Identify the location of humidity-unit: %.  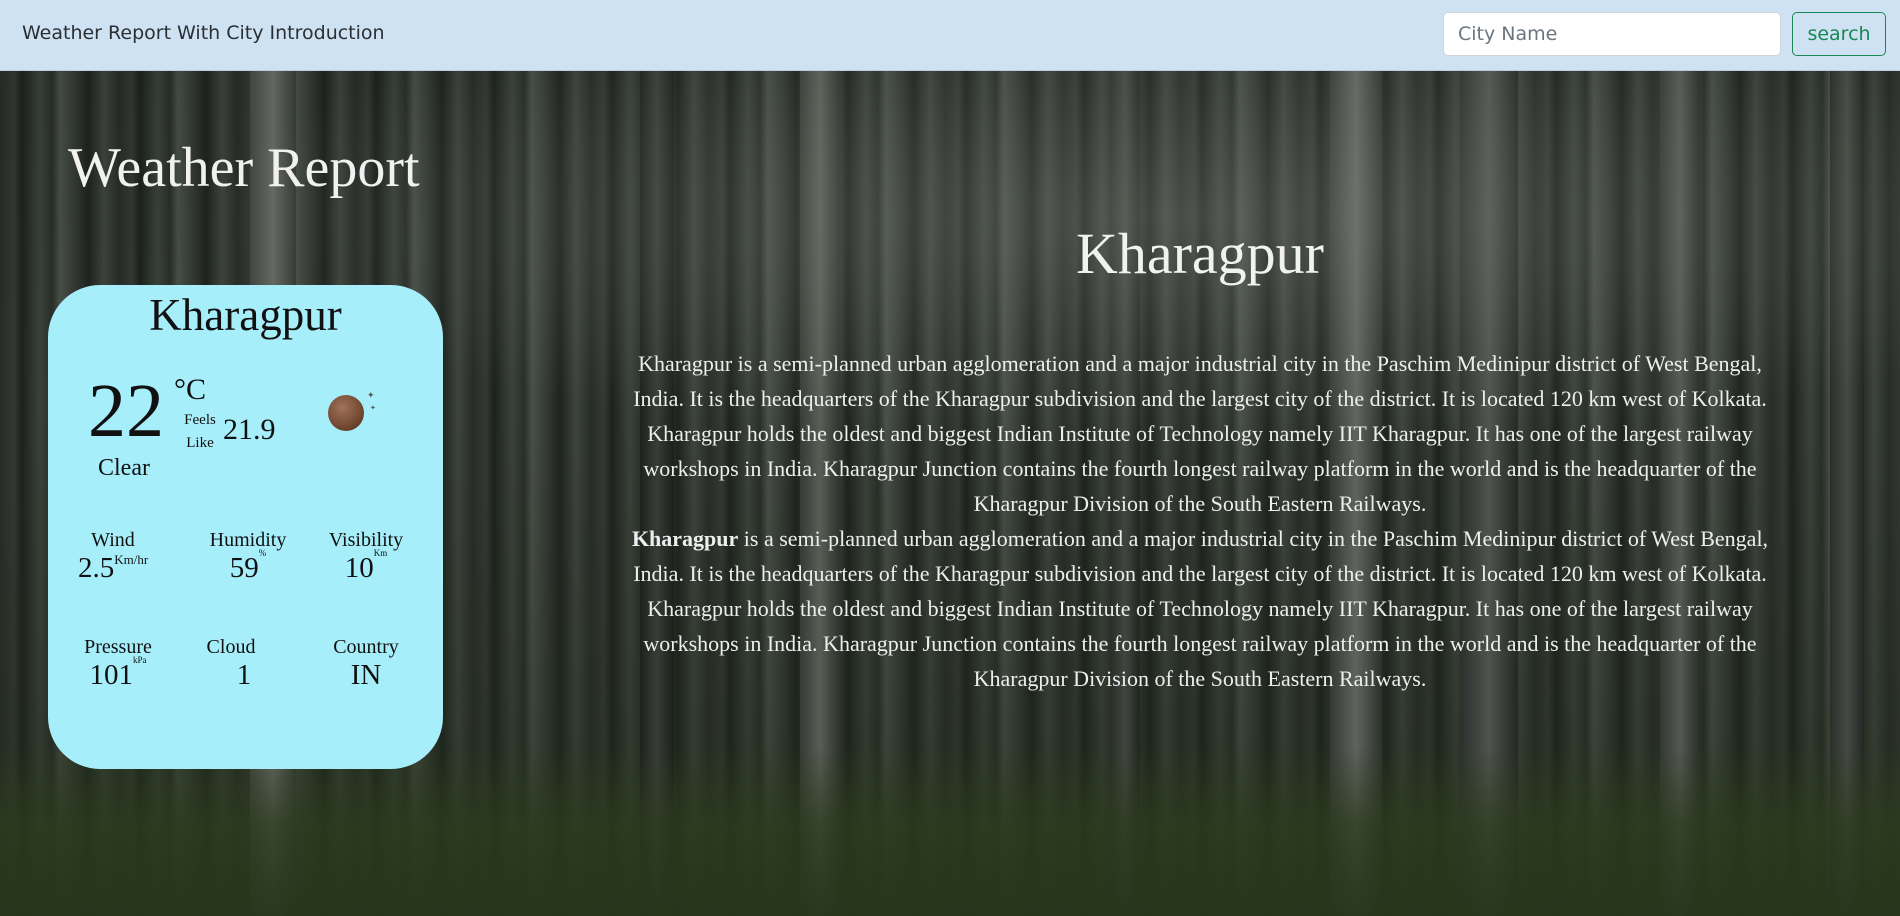
(262, 553).